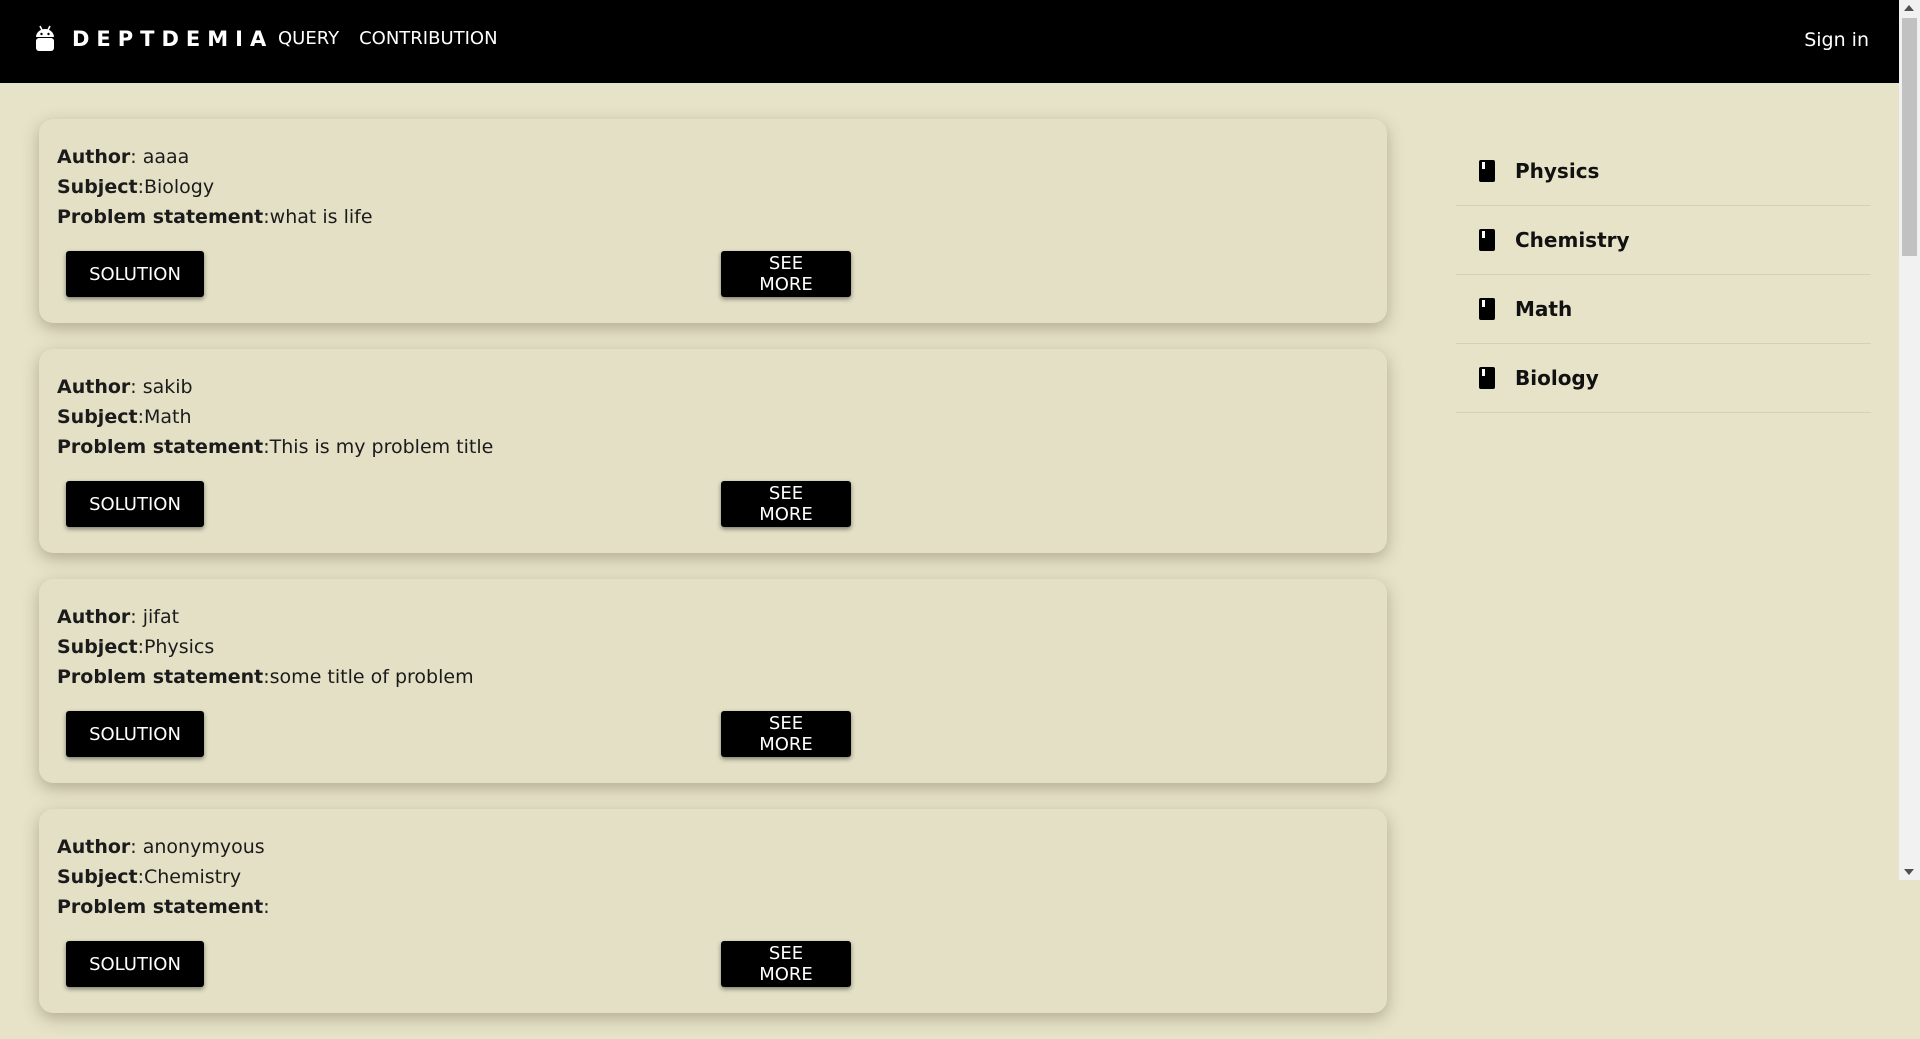  What do you see at coordinates (215, 217) in the screenshot?
I see `problem-field: Problem statement:what is life` at bounding box center [215, 217].